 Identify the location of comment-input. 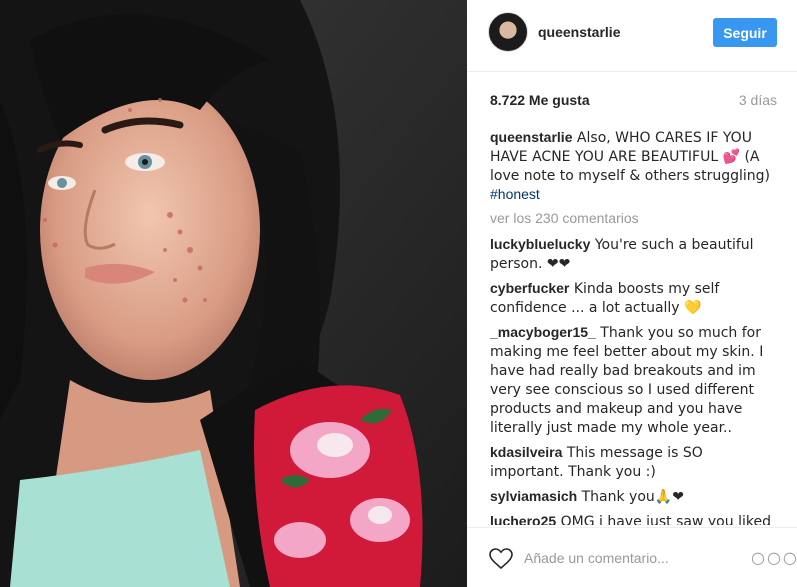
(634, 558).